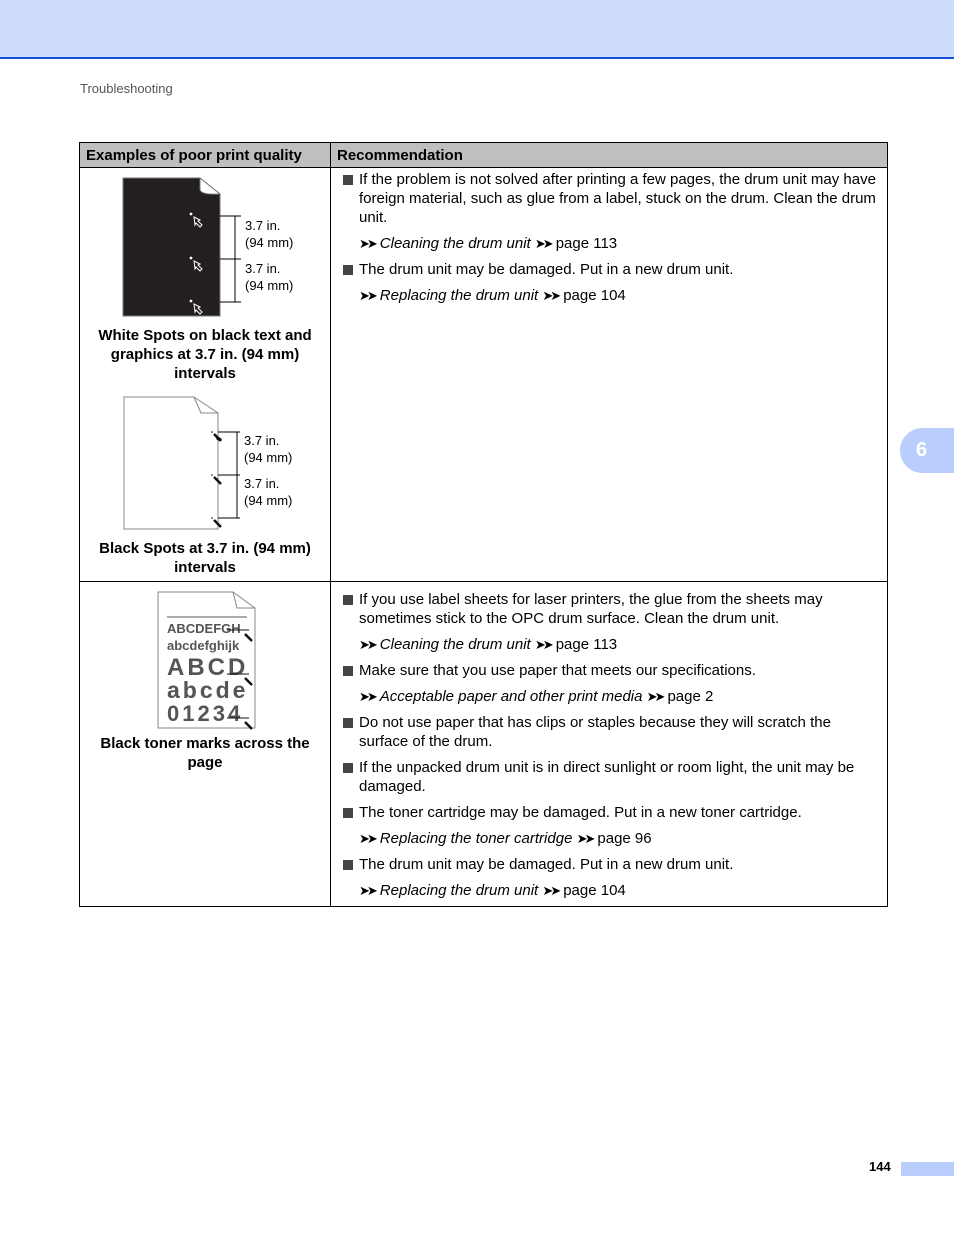 This screenshot has height=1235, width=954. Describe the element at coordinates (171, 247) in the screenshot. I see `black-page-shape` at that location.